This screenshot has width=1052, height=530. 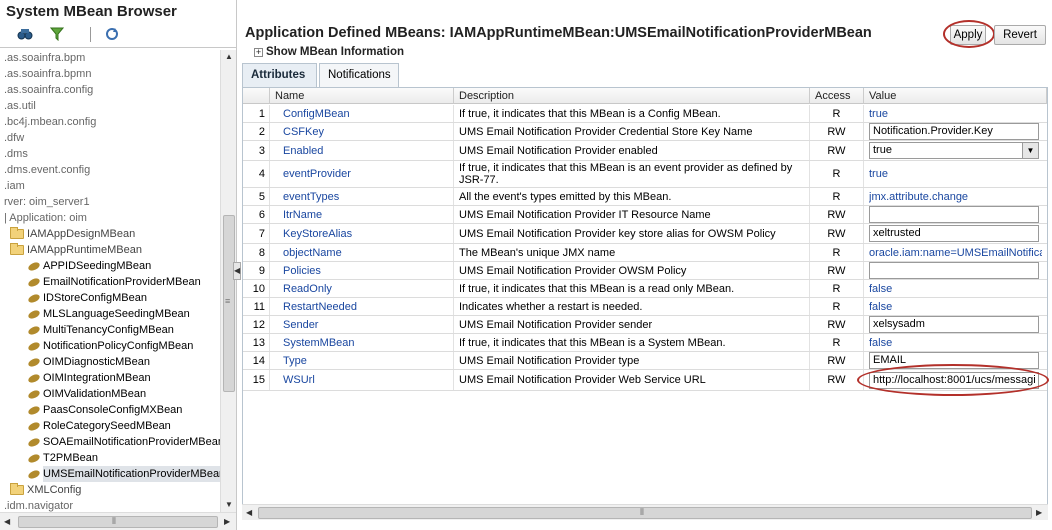 What do you see at coordinates (954, 233) in the screenshot?
I see `attribute-value-input: xeltrusted` at bounding box center [954, 233].